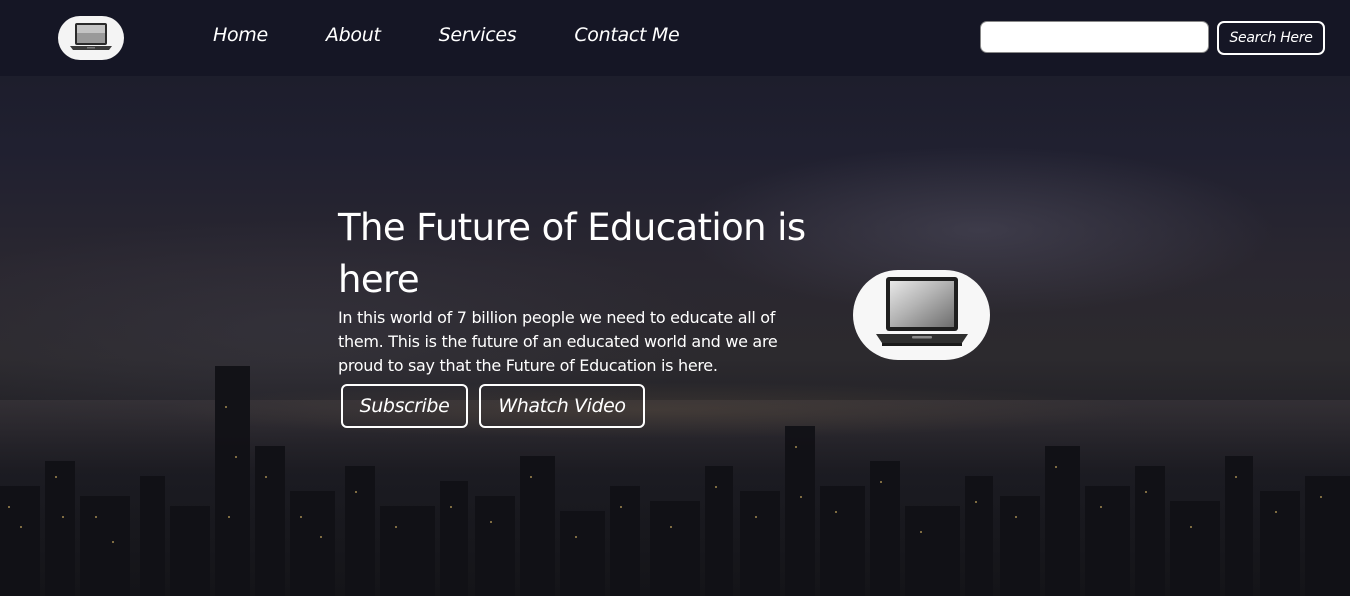 The image size is (1350, 596). What do you see at coordinates (572, 253) in the screenshot?
I see `hero-title: The Future of Education is here` at bounding box center [572, 253].